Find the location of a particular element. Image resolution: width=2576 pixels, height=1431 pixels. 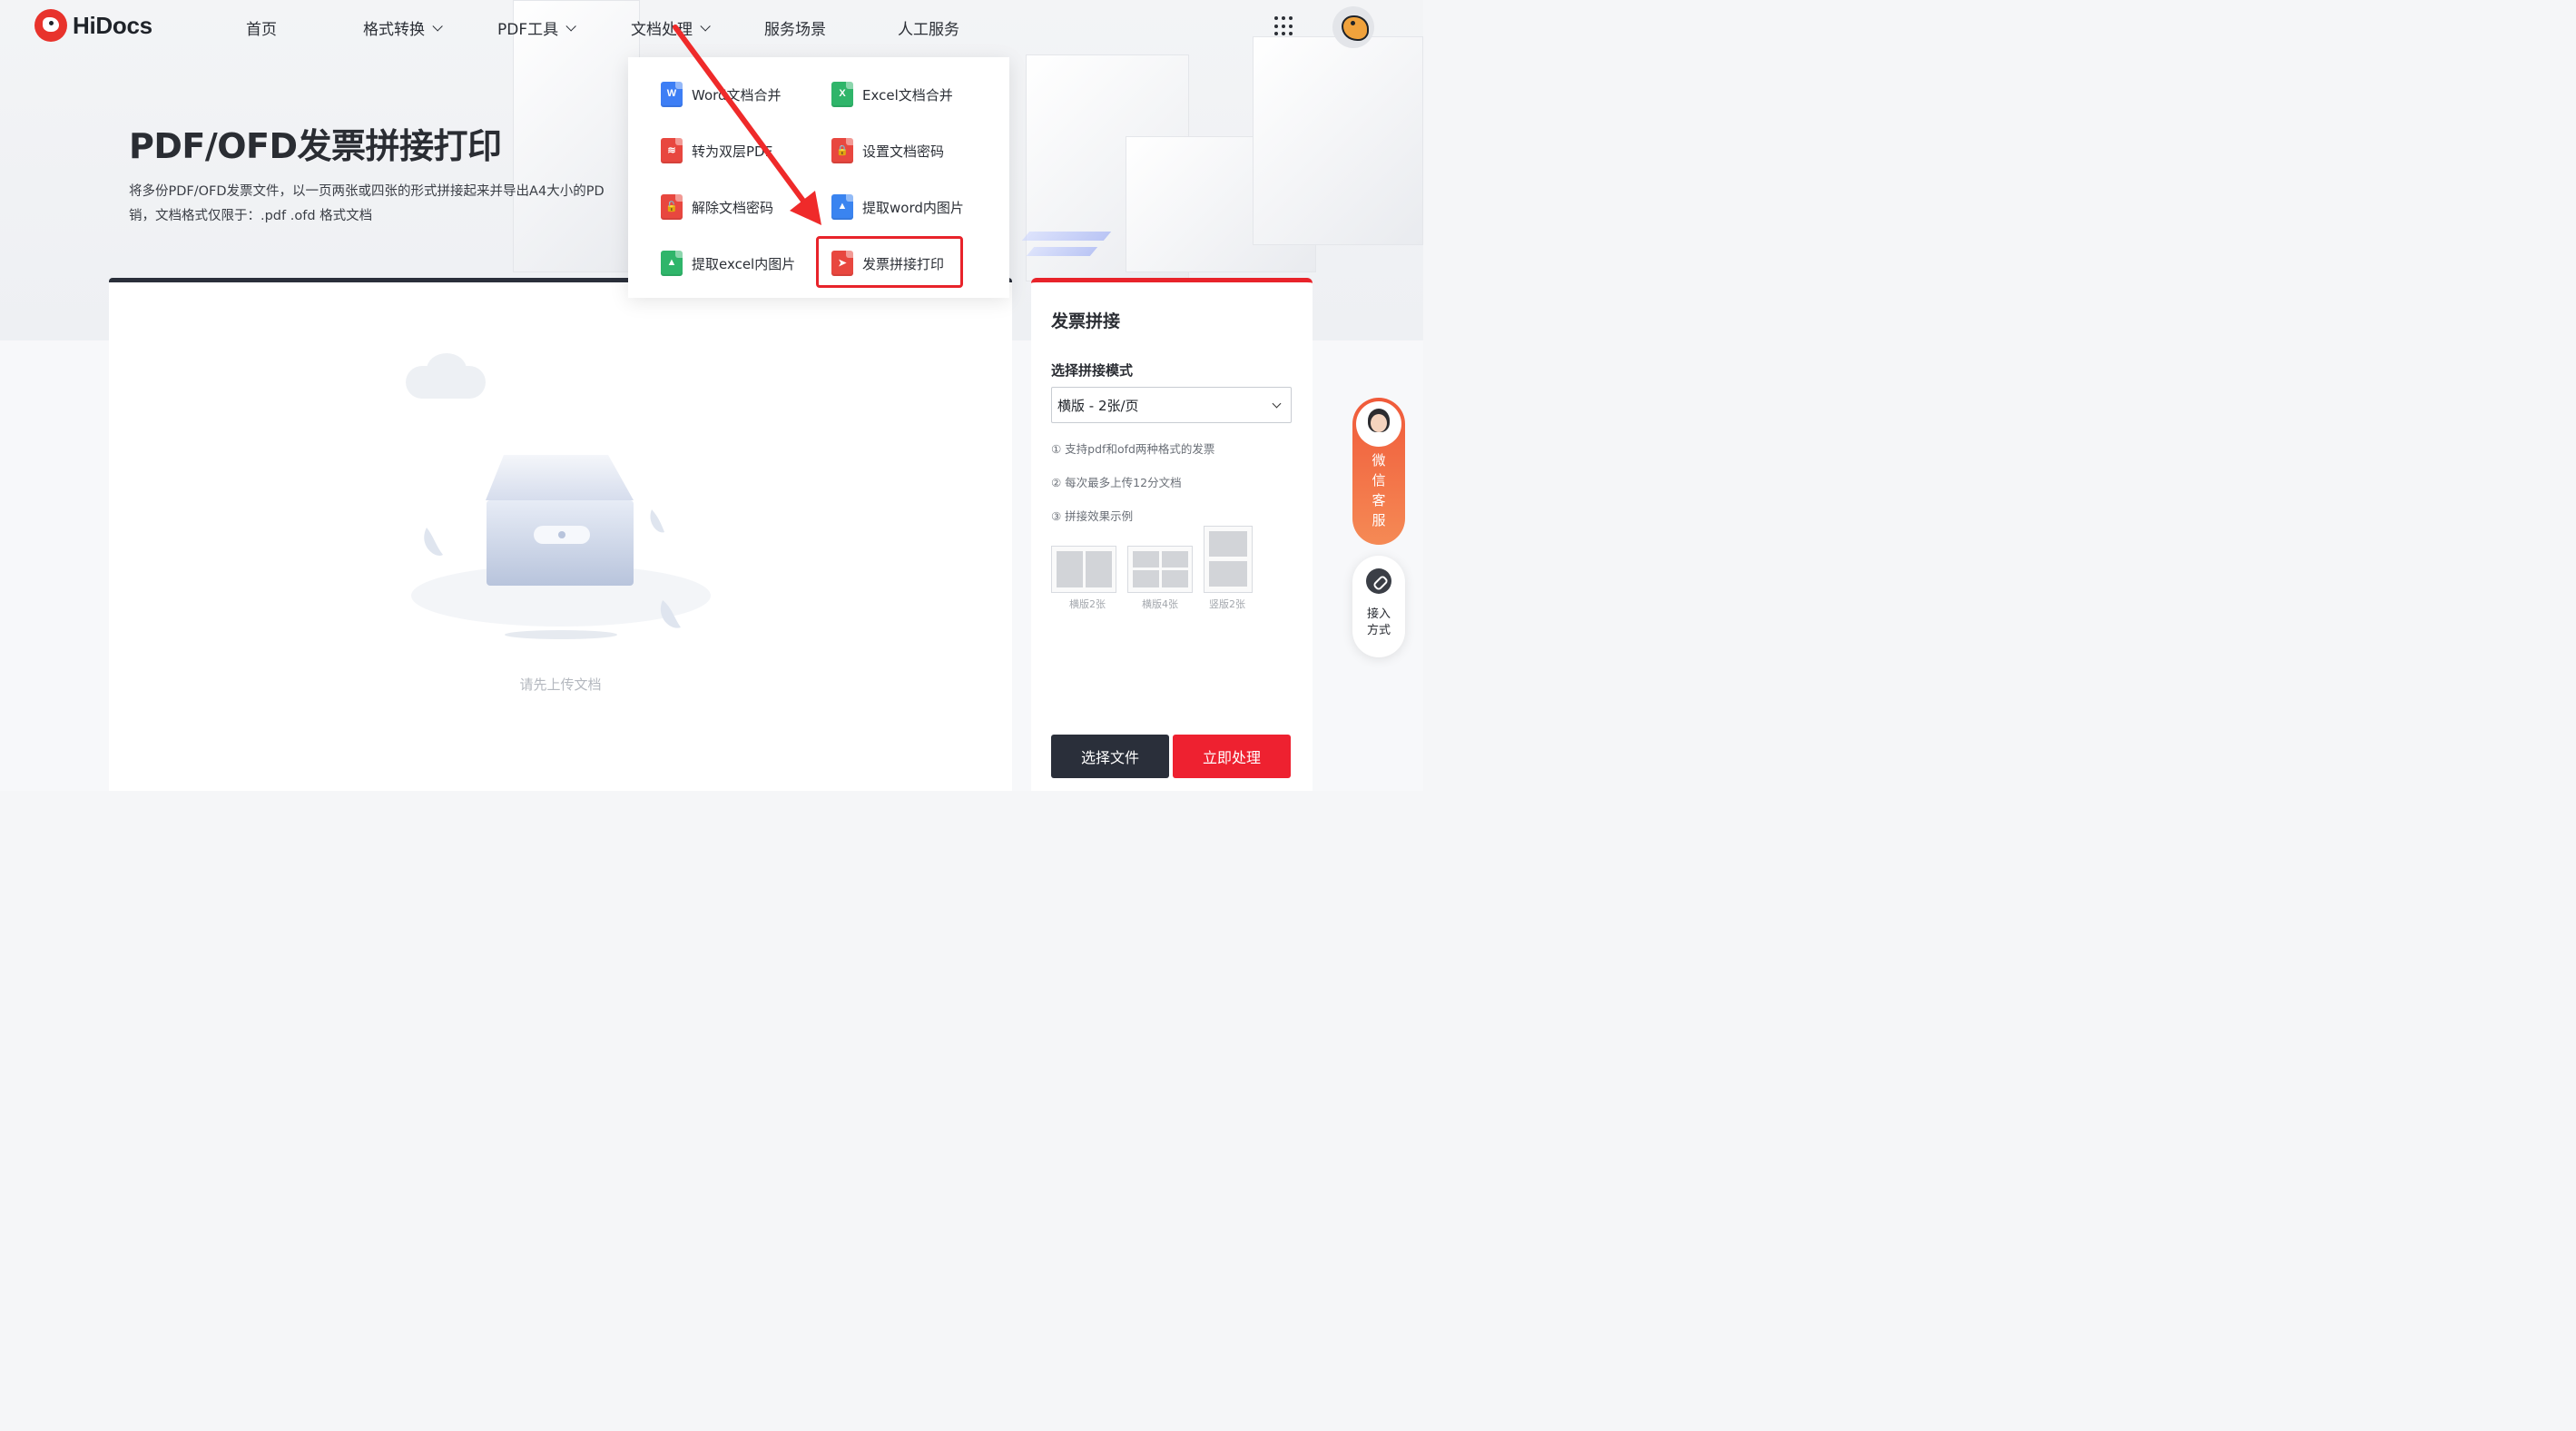

nav-label: 首页 is located at coordinates (261, 30).